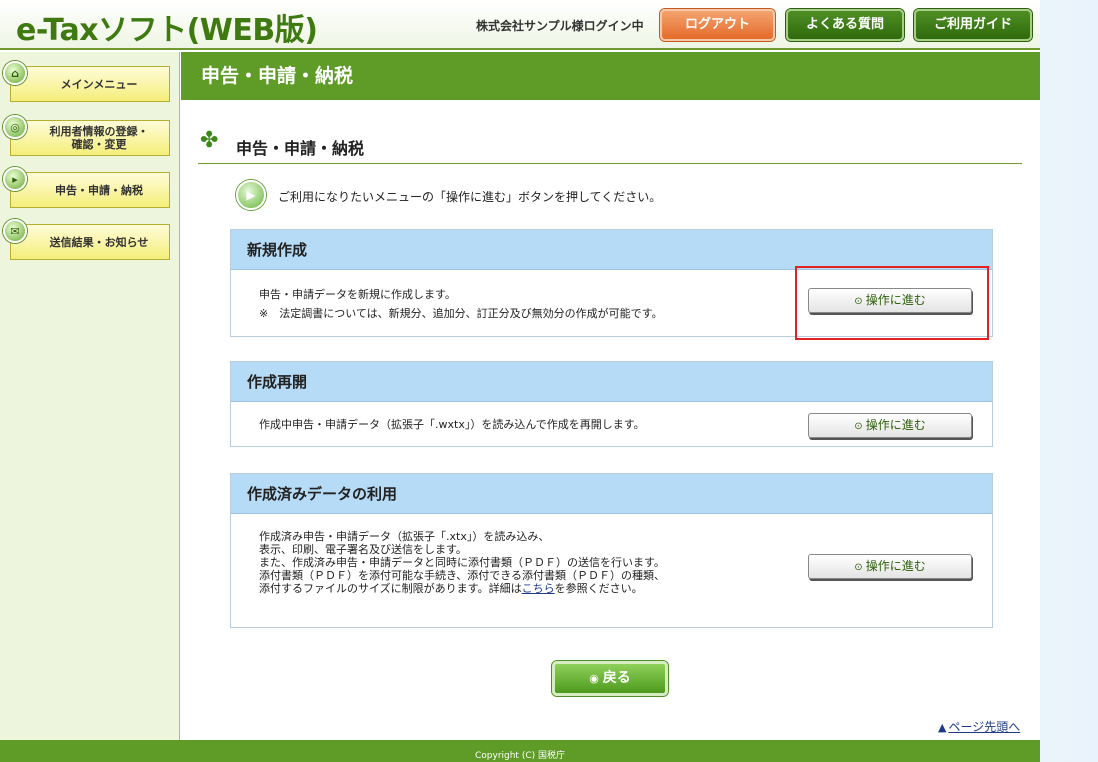 The width and height of the screenshot is (1098, 762). Describe the element at coordinates (892, 303) in the screenshot. I see `highlight-annotation` at that location.